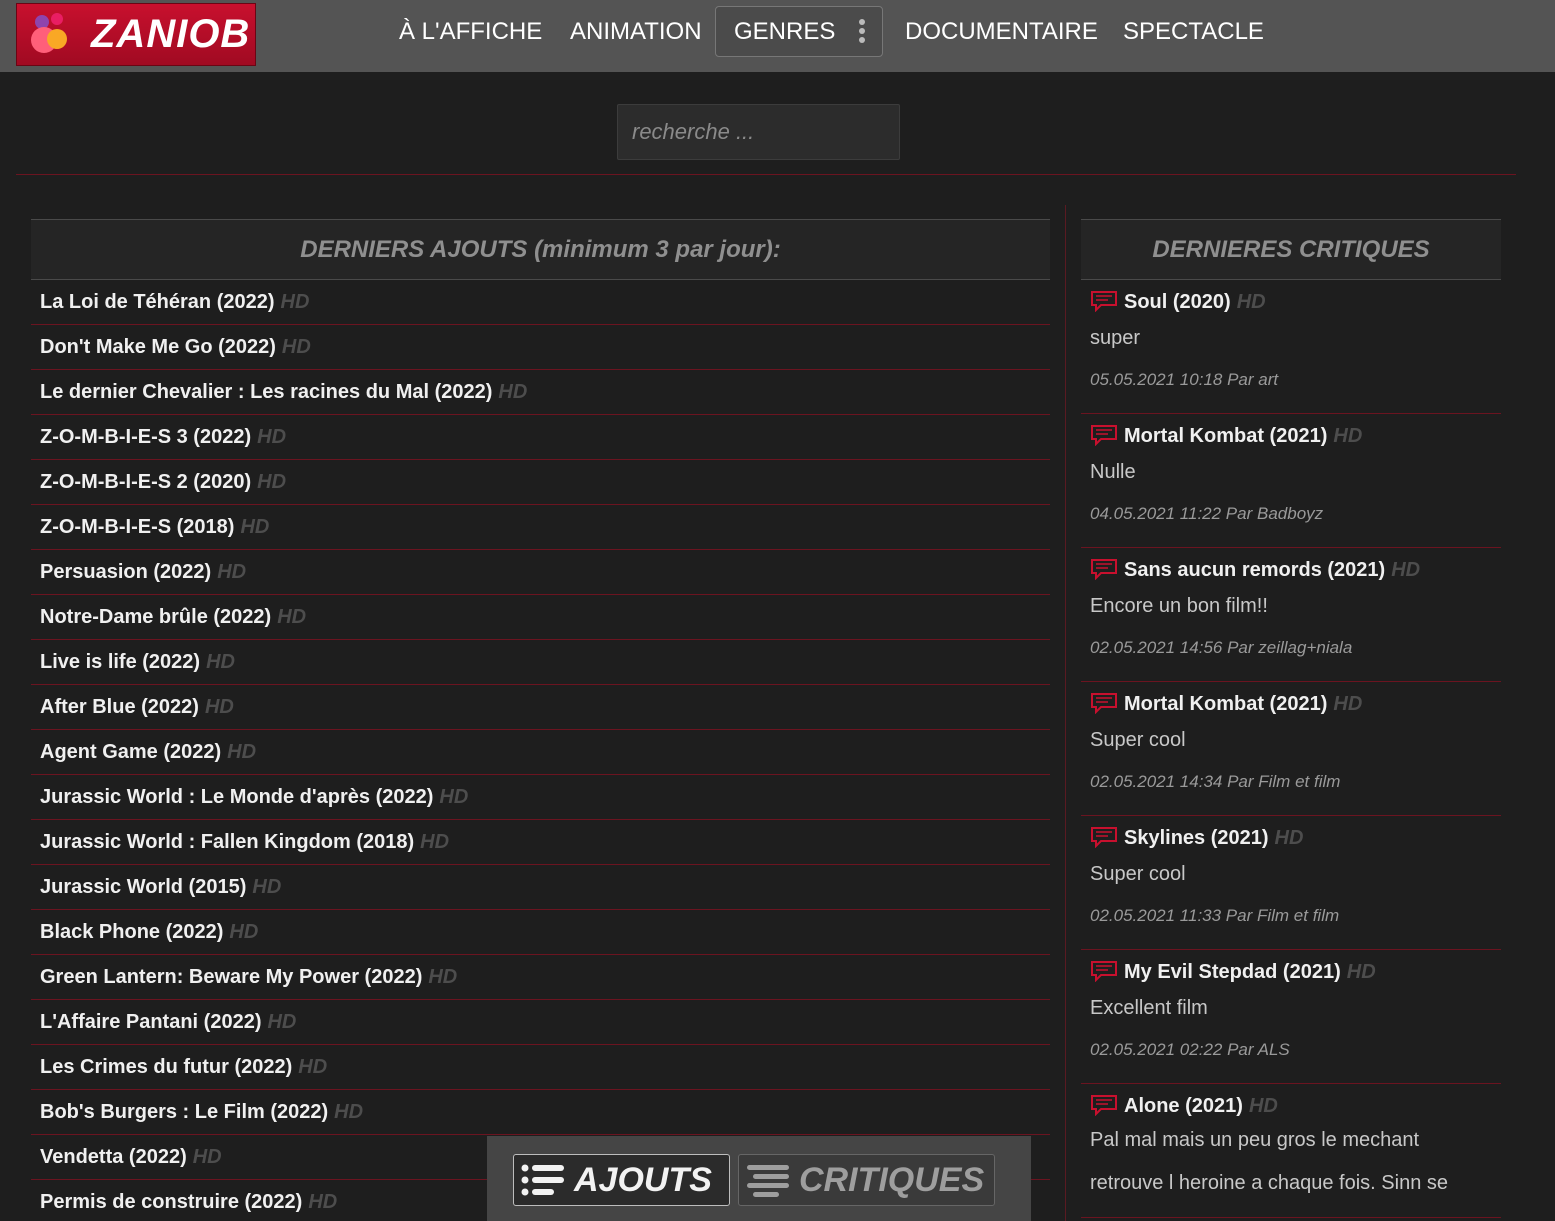 This screenshot has width=1555, height=1221. I want to click on addition-link: Jurassic World : Fallen Kingdom (2018), so click(227, 842).